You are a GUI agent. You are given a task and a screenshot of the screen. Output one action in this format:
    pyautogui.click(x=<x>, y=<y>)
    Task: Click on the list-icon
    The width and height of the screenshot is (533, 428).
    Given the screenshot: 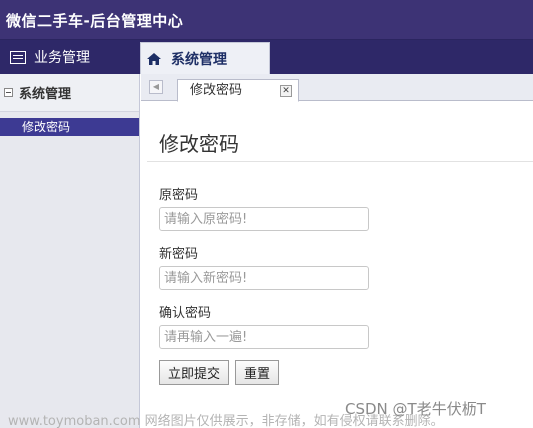 What is the action you would take?
    pyautogui.click(x=18, y=57)
    